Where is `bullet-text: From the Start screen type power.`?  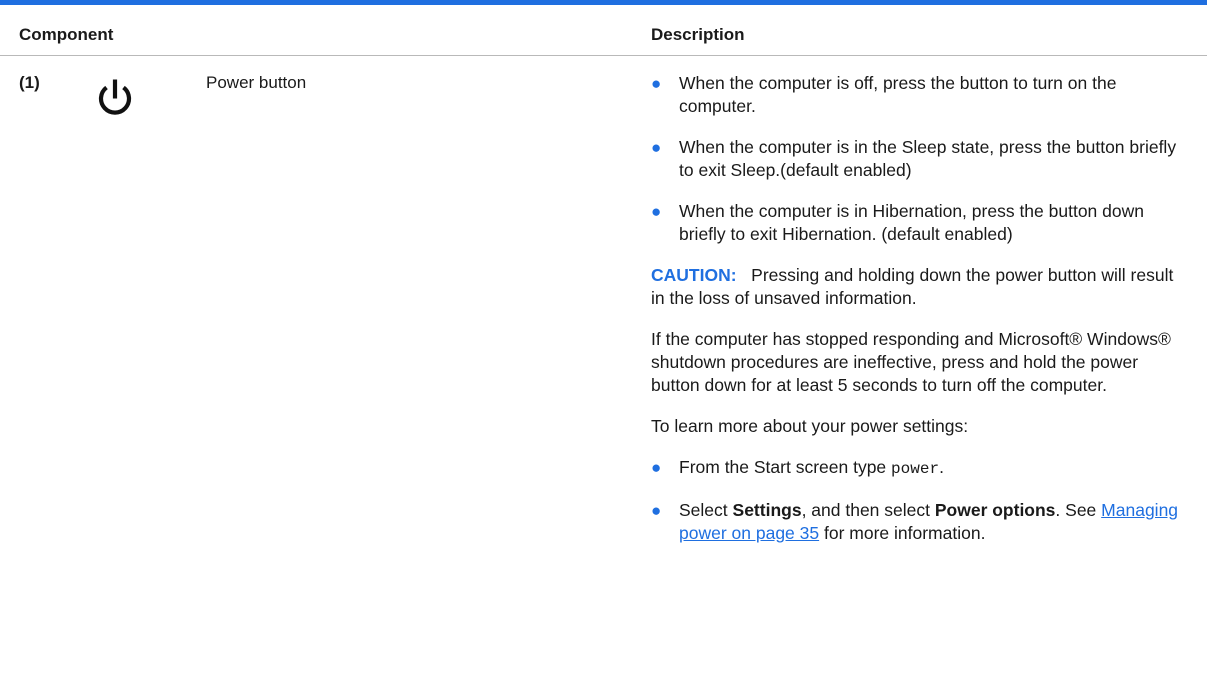 bullet-text: From the Start screen type power. is located at coordinates (811, 467).